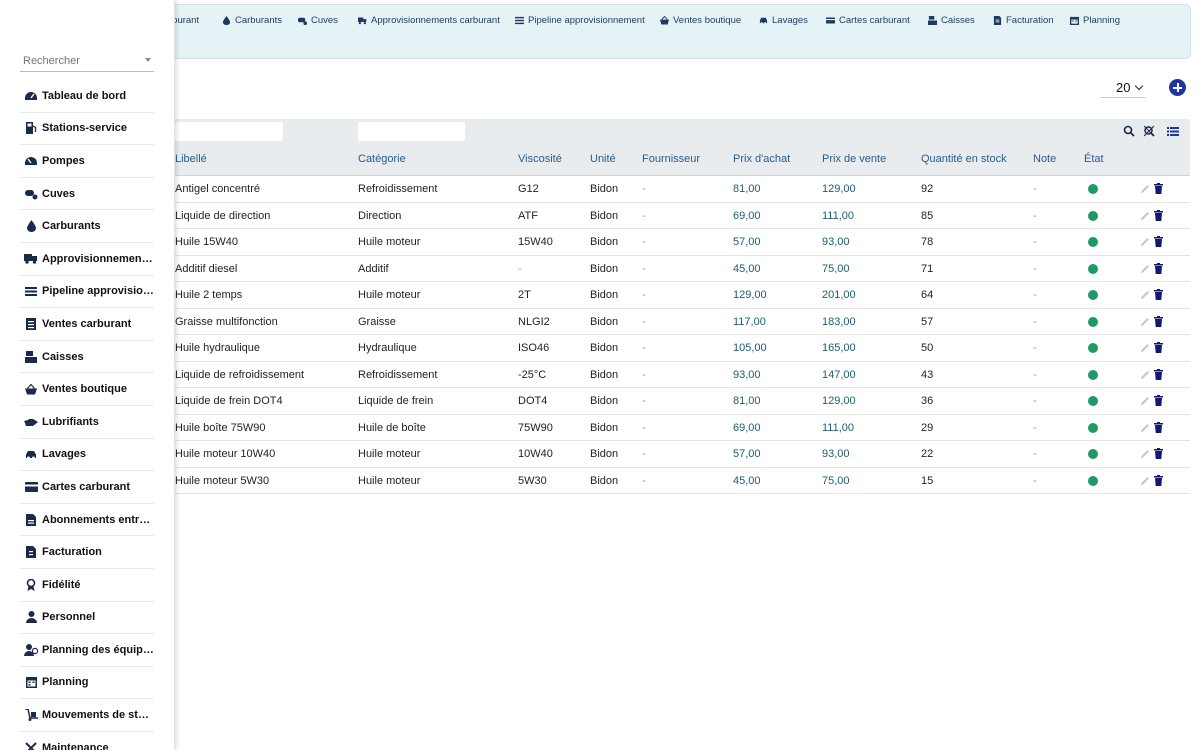  I want to click on chevron-down-icon, so click(148, 60).